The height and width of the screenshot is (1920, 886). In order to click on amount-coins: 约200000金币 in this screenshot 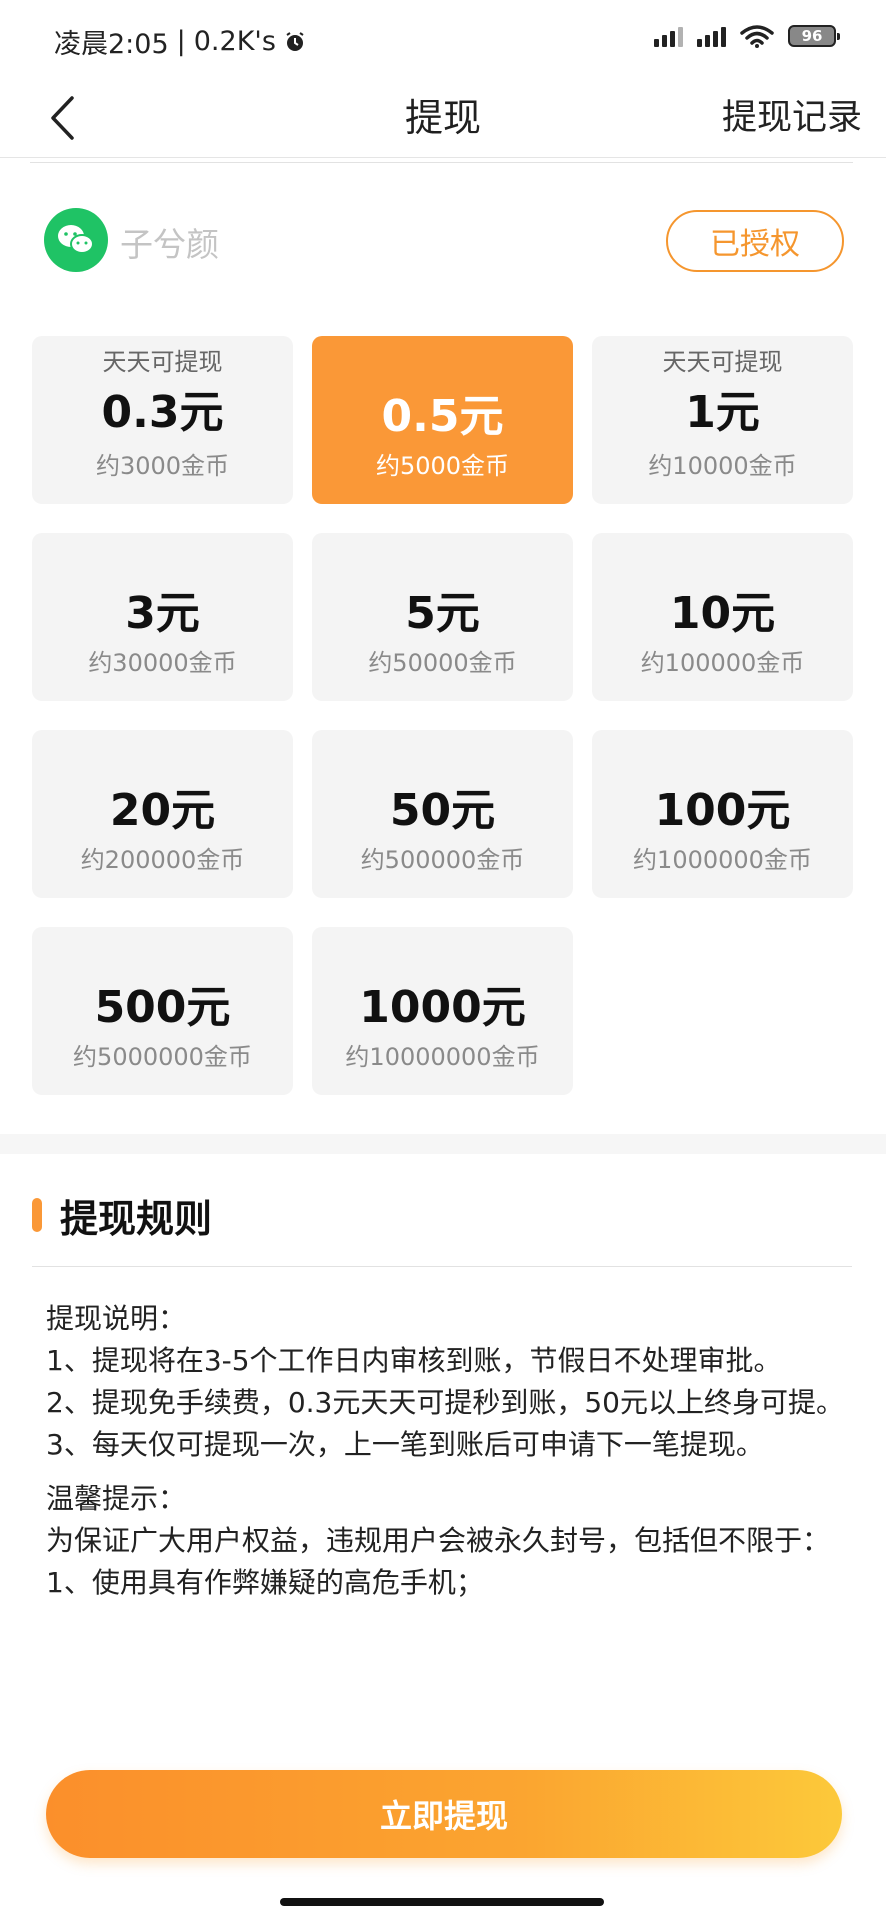, I will do `click(162, 860)`.